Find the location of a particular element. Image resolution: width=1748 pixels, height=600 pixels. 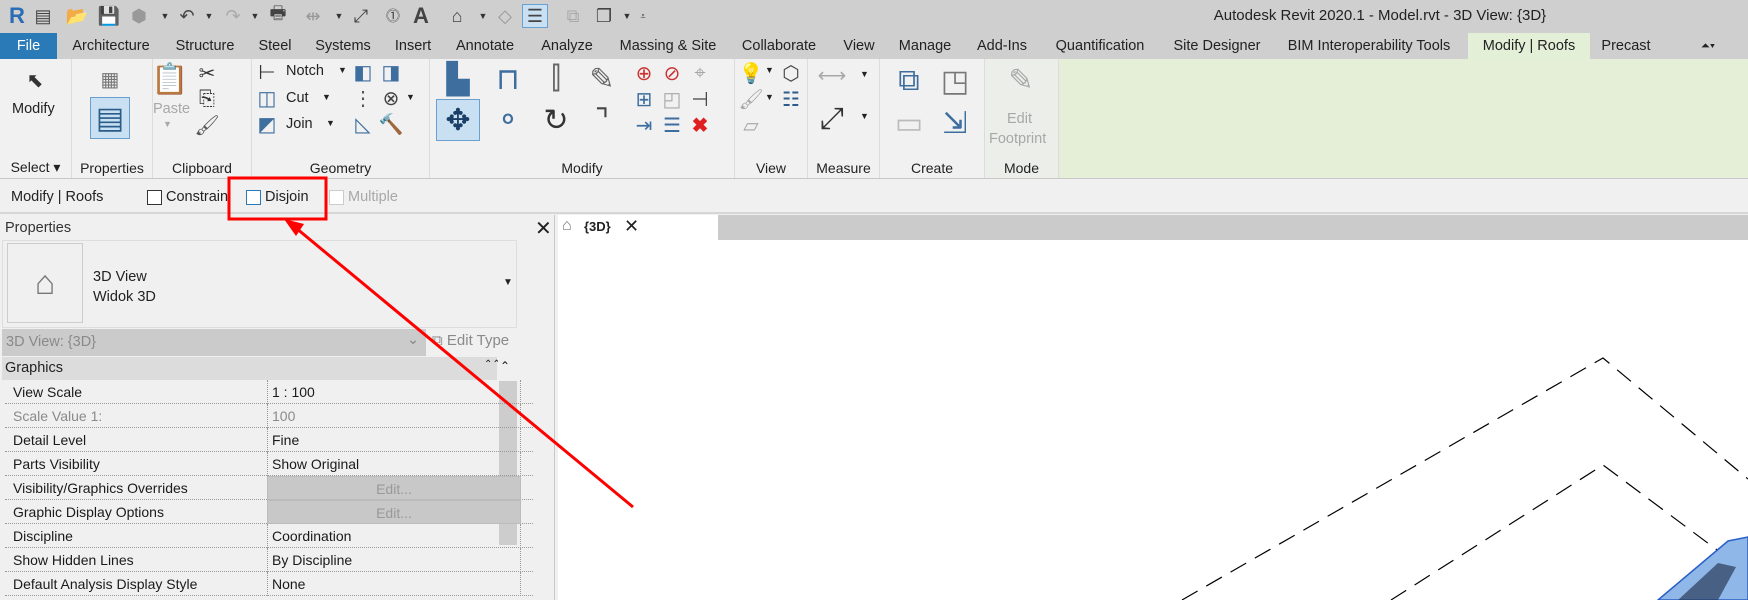

property-row: Detail Level Fine is located at coordinates (269, 440).